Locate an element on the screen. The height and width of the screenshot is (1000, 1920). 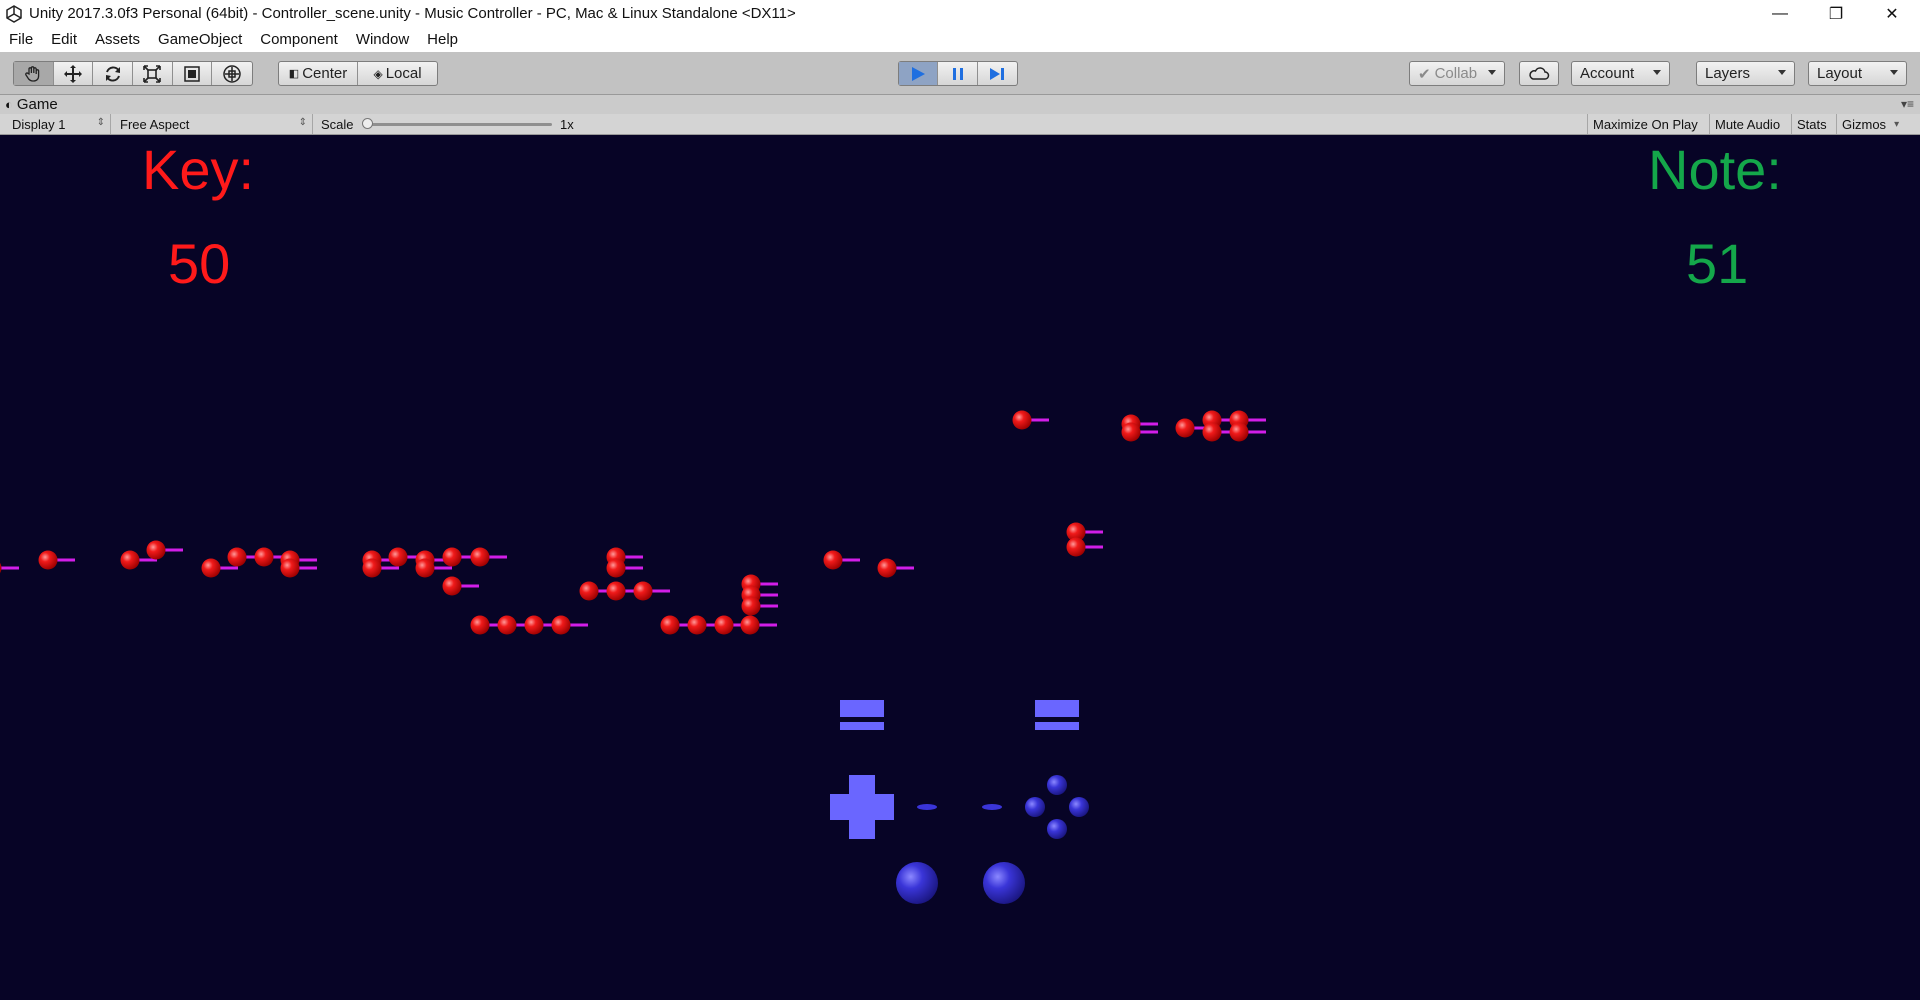
move-tool-button is located at coordinates (74, 73).